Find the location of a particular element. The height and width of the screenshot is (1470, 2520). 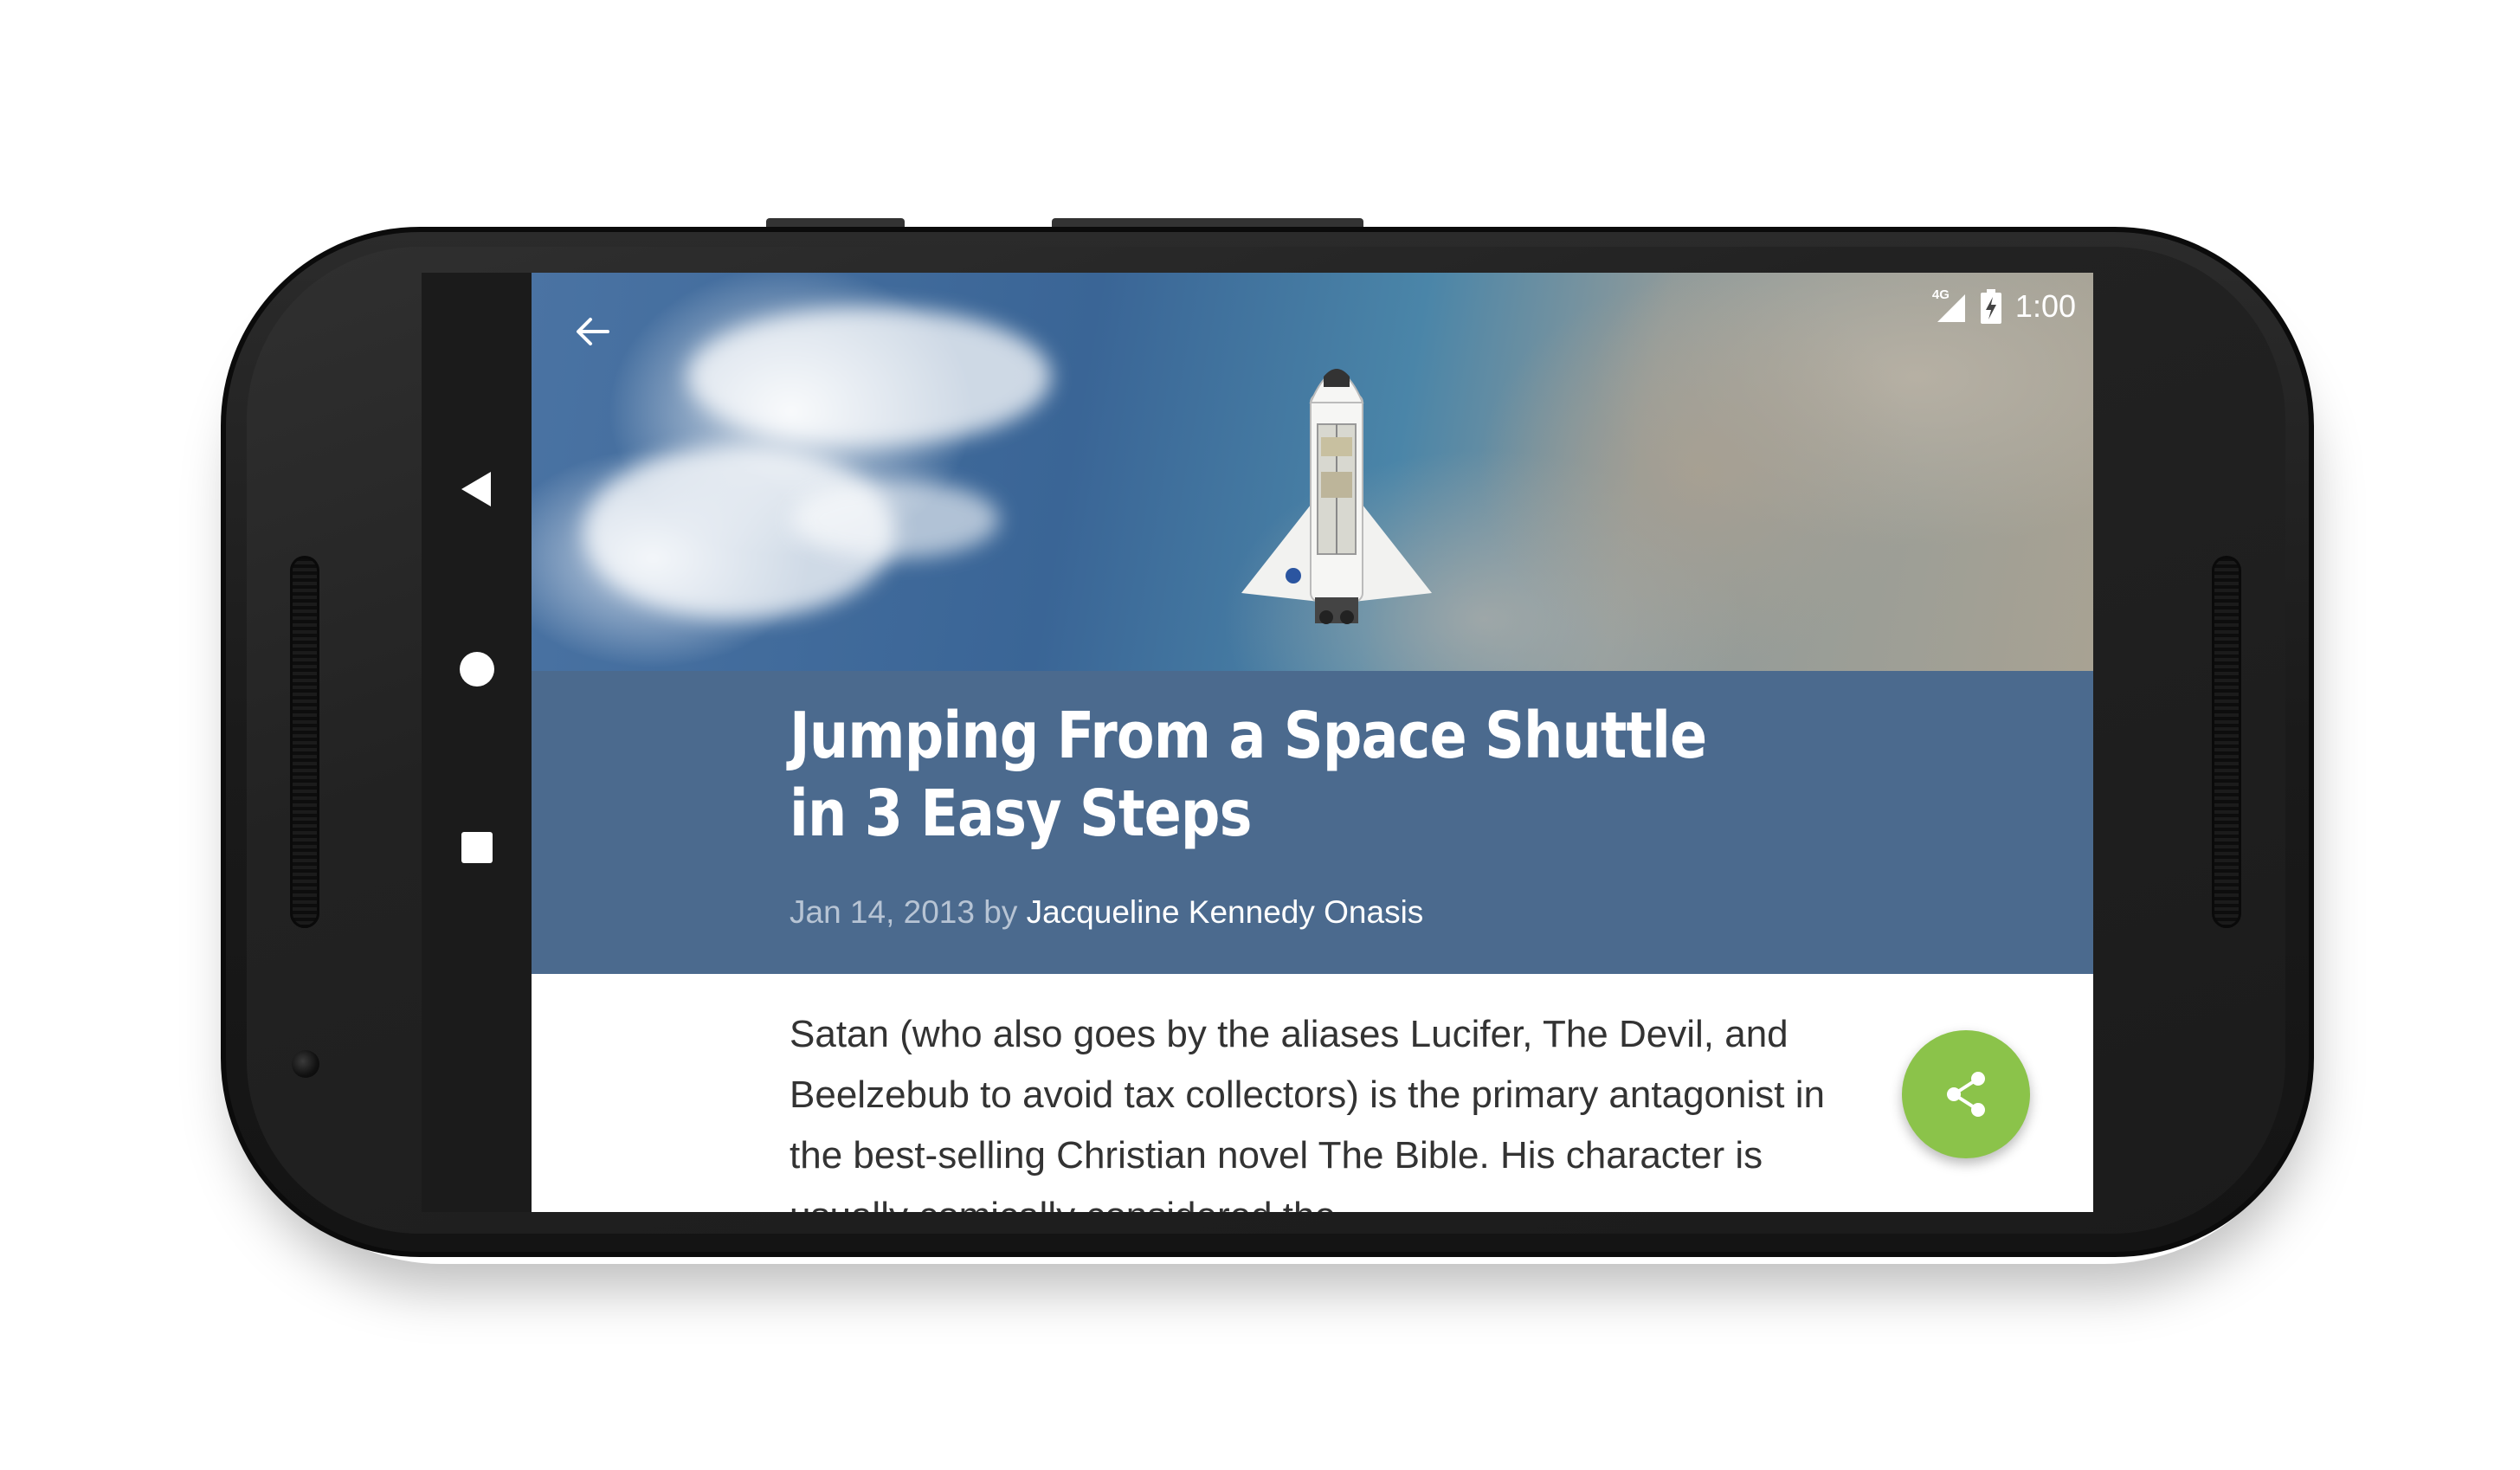

share-icon is located at coordinates (1966, 1095).